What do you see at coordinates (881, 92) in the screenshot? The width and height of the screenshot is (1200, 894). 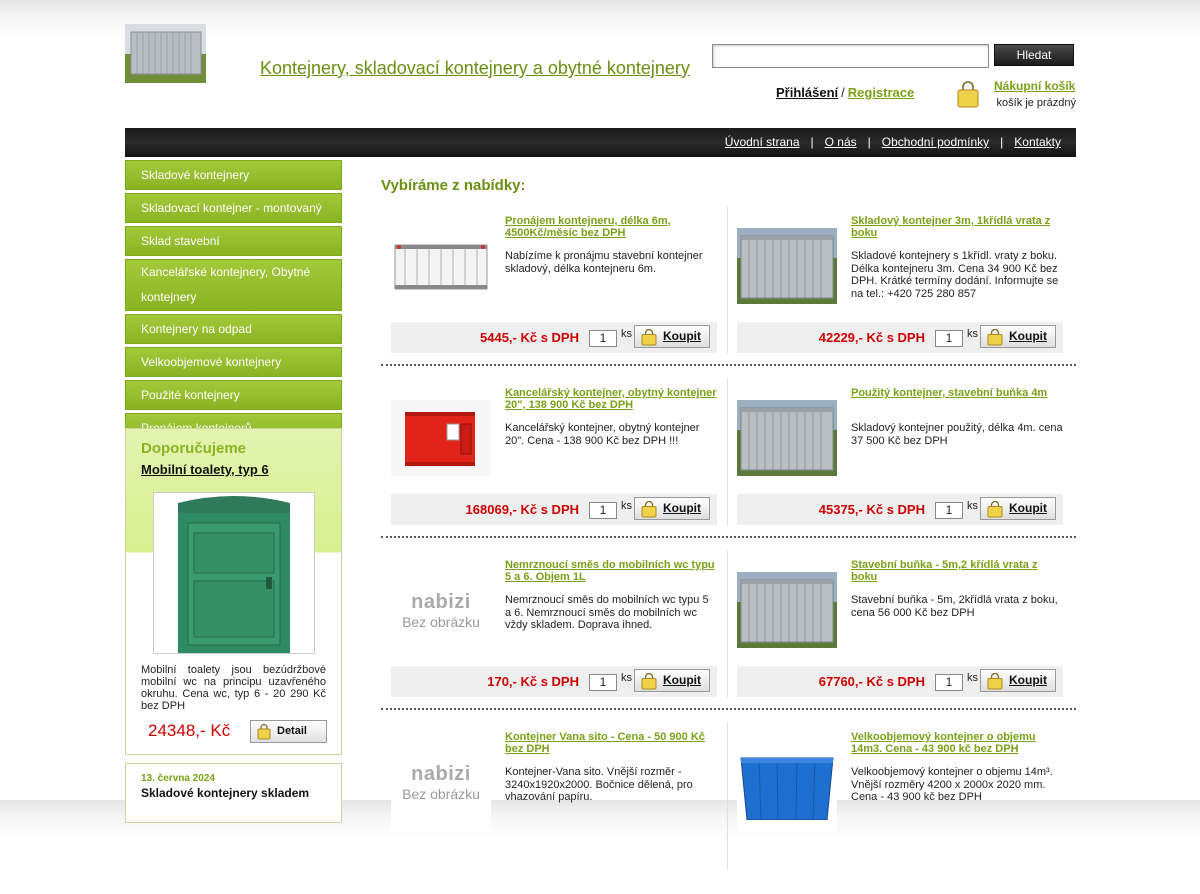 I see `register-link: Registrace` at bounding box center [881, 92].